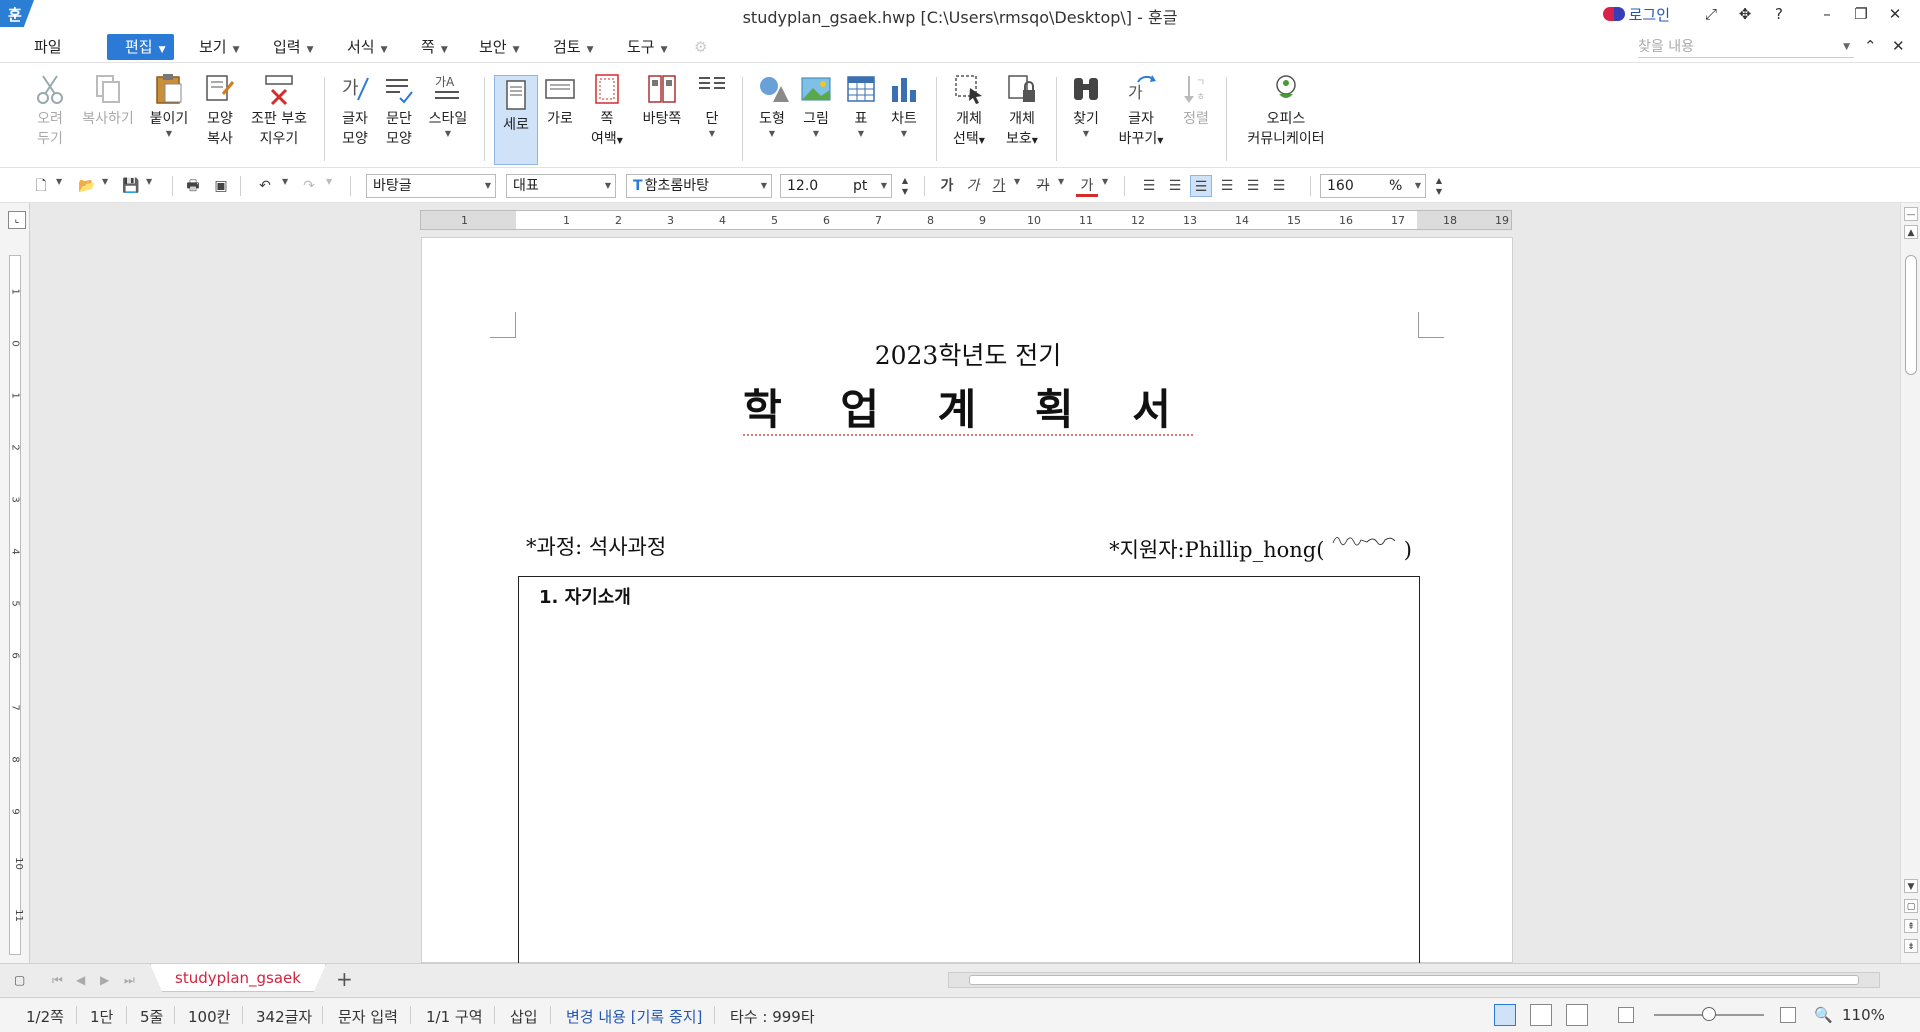 This screenshot has height=1032, width=1920. I want to click on picture-button: 그림 ▼, so click(816, 119).